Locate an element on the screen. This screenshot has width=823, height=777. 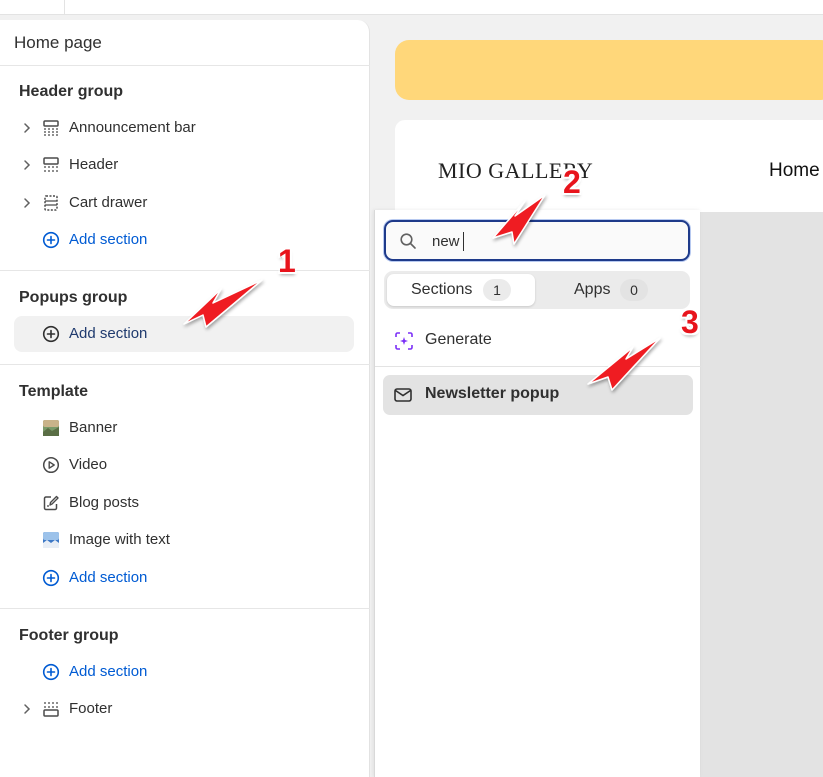
section-announcement-bar: Announcement bar is located at coordinates (184, 128).